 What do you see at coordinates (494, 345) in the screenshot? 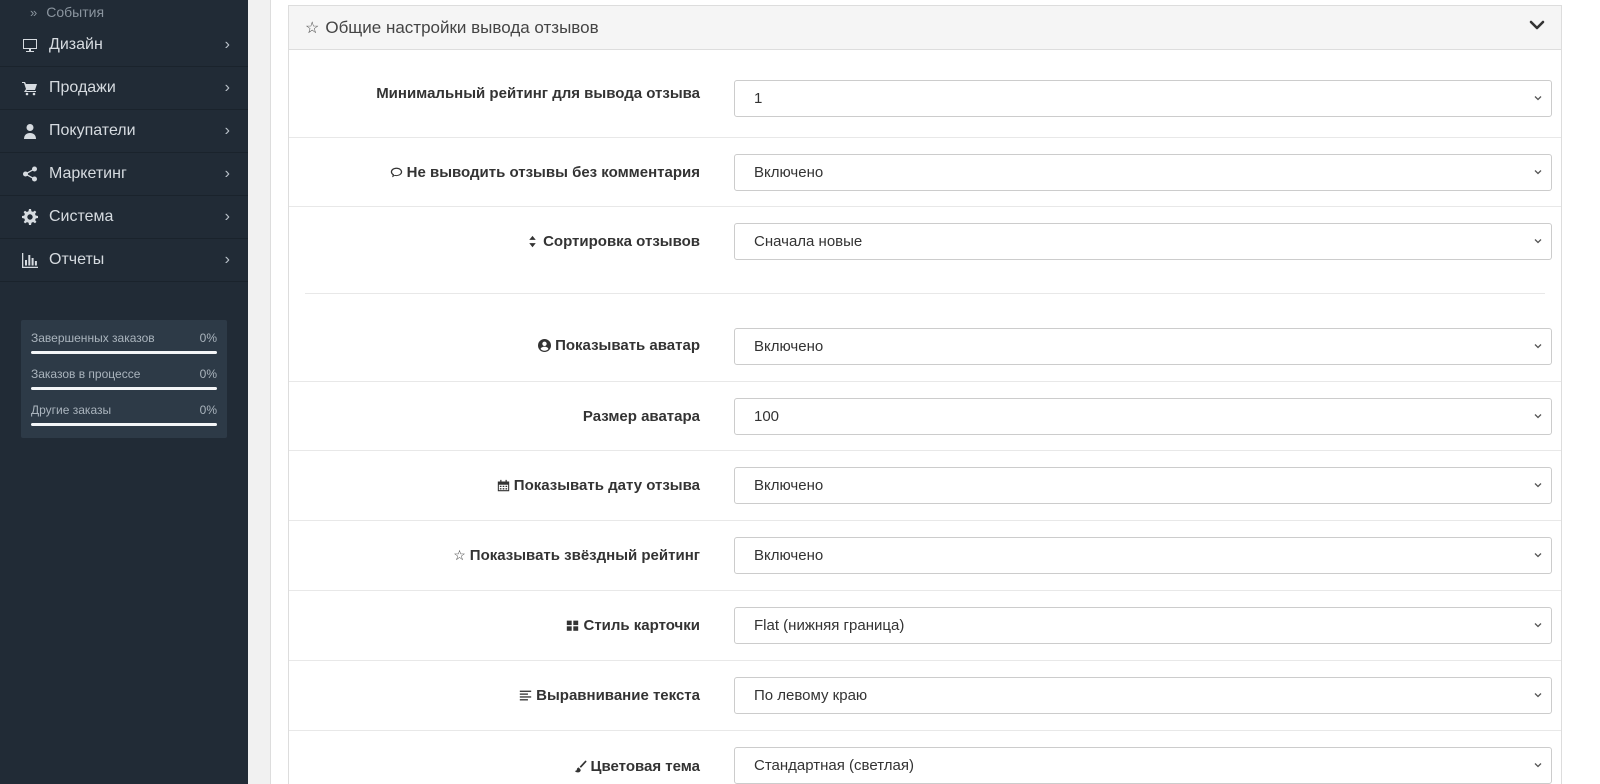
I see `setting-label: Показывать аватар` at bounding box center [494, 345].